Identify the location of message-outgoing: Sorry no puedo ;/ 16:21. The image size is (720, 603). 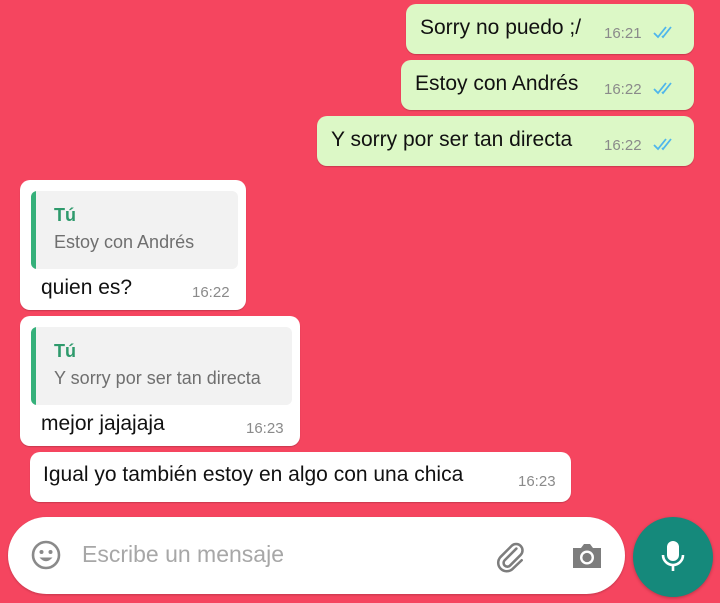
(550, 29).